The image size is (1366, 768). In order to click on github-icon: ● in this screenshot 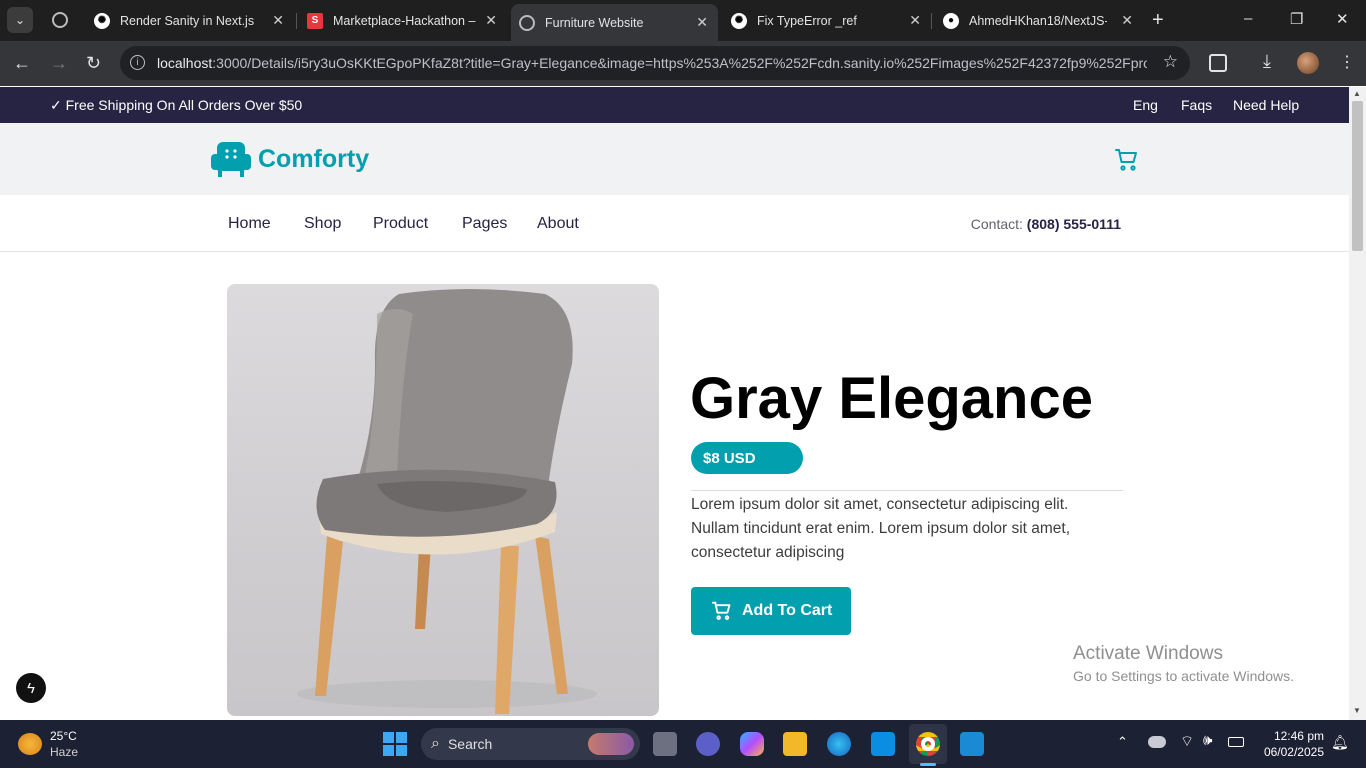, I will do `click(951, 20)`.